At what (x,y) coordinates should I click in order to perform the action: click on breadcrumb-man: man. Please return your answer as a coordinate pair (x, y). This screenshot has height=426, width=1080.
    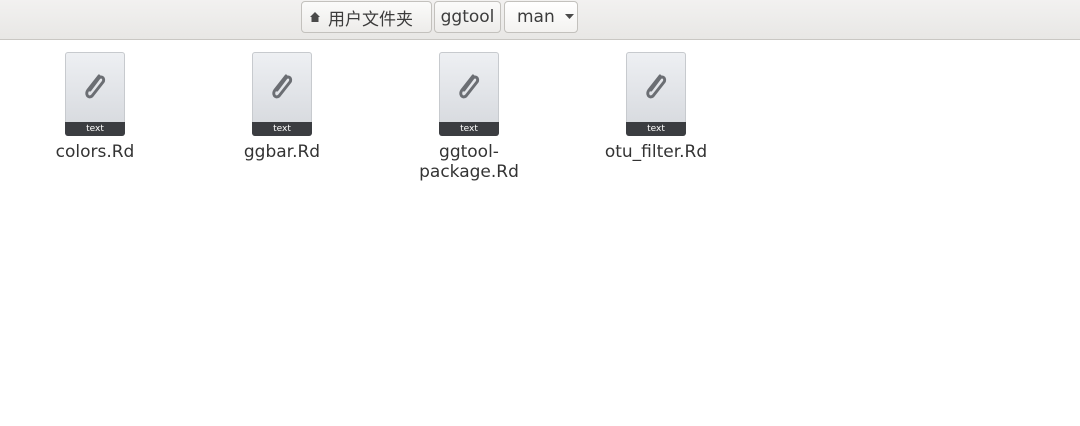
    Looking at the image, I should click on (541, 17).